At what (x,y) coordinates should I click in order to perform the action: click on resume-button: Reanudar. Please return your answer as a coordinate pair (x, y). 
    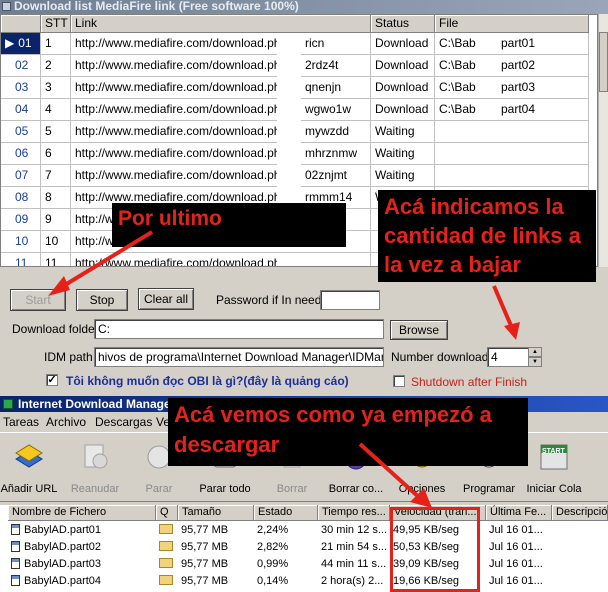
    Looking at the image, I should click on (95, 467).